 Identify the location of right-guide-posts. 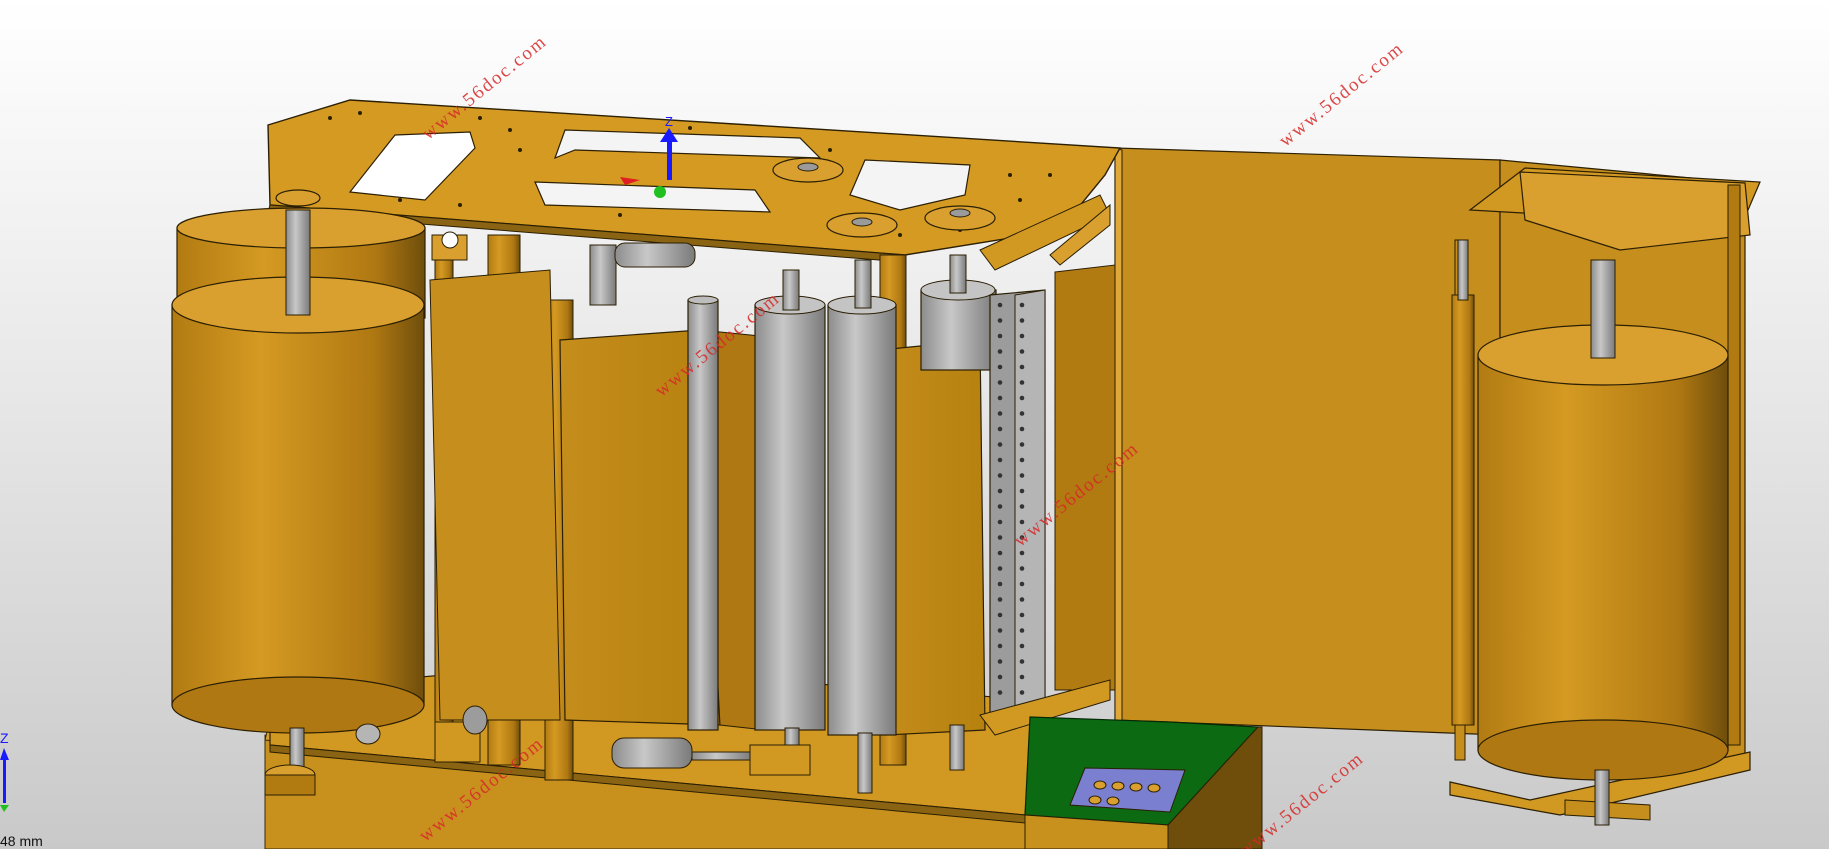
(1463, 482).